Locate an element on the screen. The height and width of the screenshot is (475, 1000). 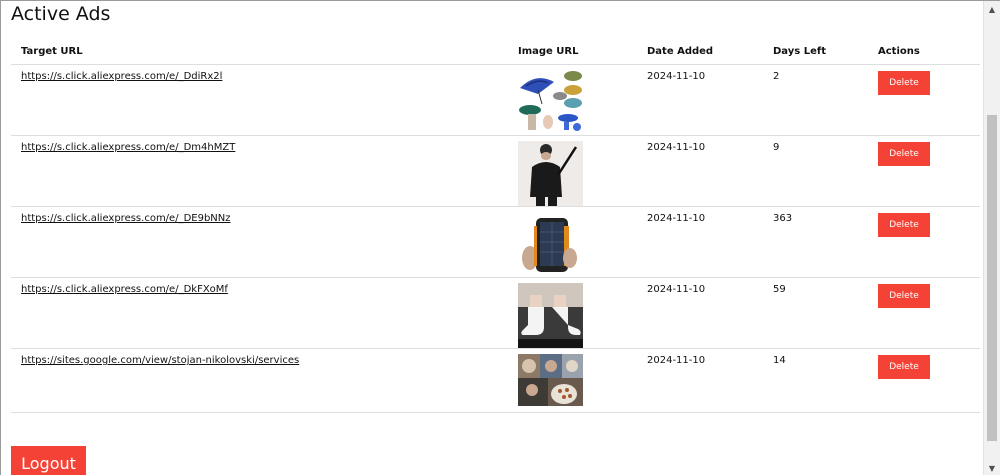
days-left-cell: 9 is located at coordinates (815, 171).